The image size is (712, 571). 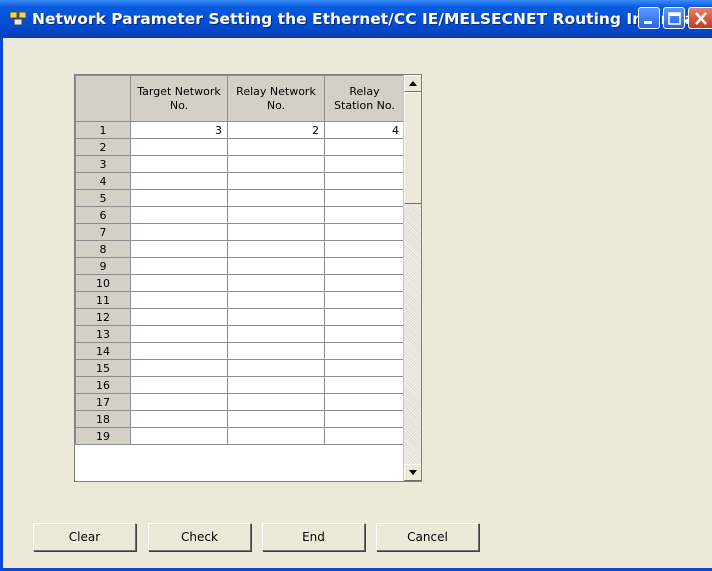 I want to click on row-number-cell: 1, so click(x=103, y=130).